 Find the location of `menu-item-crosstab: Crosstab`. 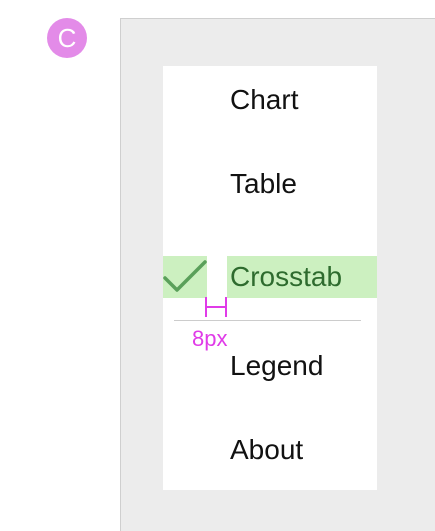

menu-item-crosstab: Crosstab is located at coordinates (270, 284).